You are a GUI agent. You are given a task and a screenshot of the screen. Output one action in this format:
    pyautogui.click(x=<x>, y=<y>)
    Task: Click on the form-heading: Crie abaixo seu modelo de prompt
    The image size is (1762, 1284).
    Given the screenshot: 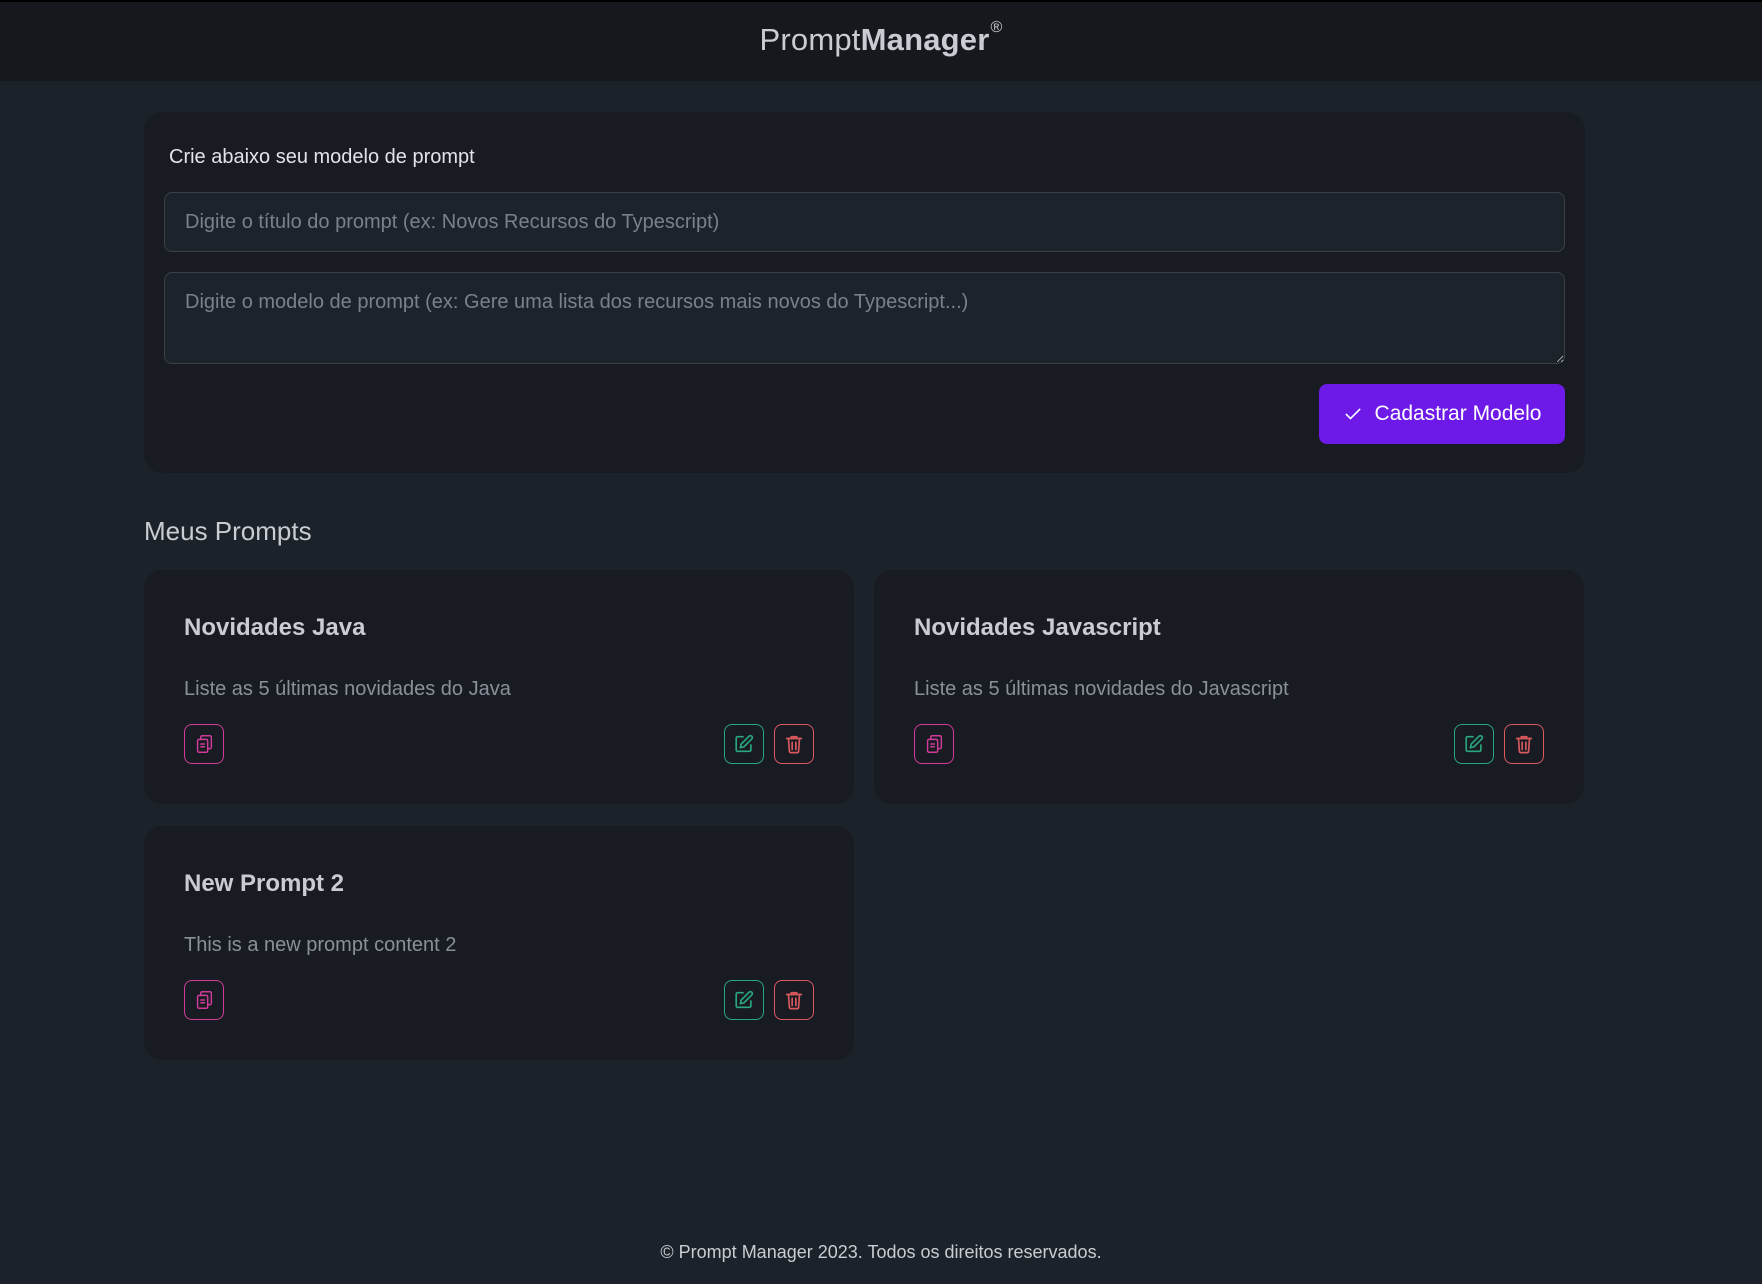 What is the action you would take?
    pyautogui.click(x=322, y=157)
    